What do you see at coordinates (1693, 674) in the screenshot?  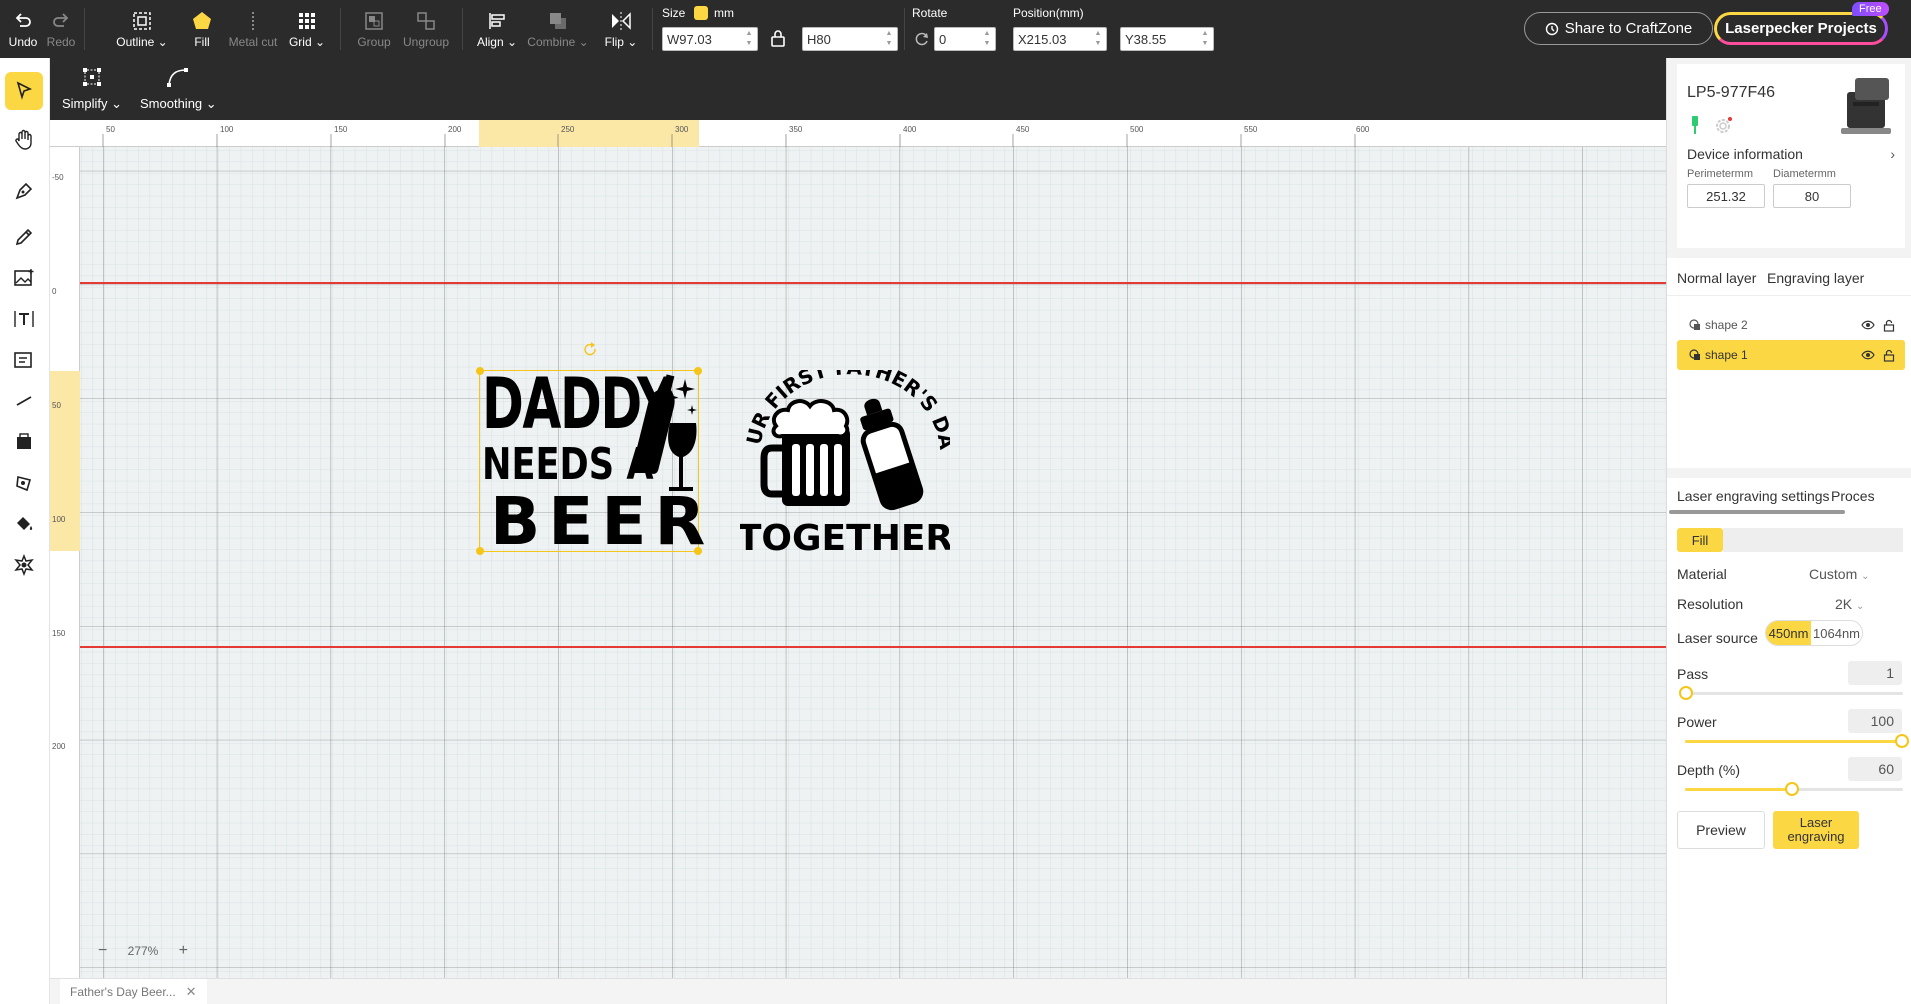 I see `pass-label: Pass` at bounding box center [1693, 674].